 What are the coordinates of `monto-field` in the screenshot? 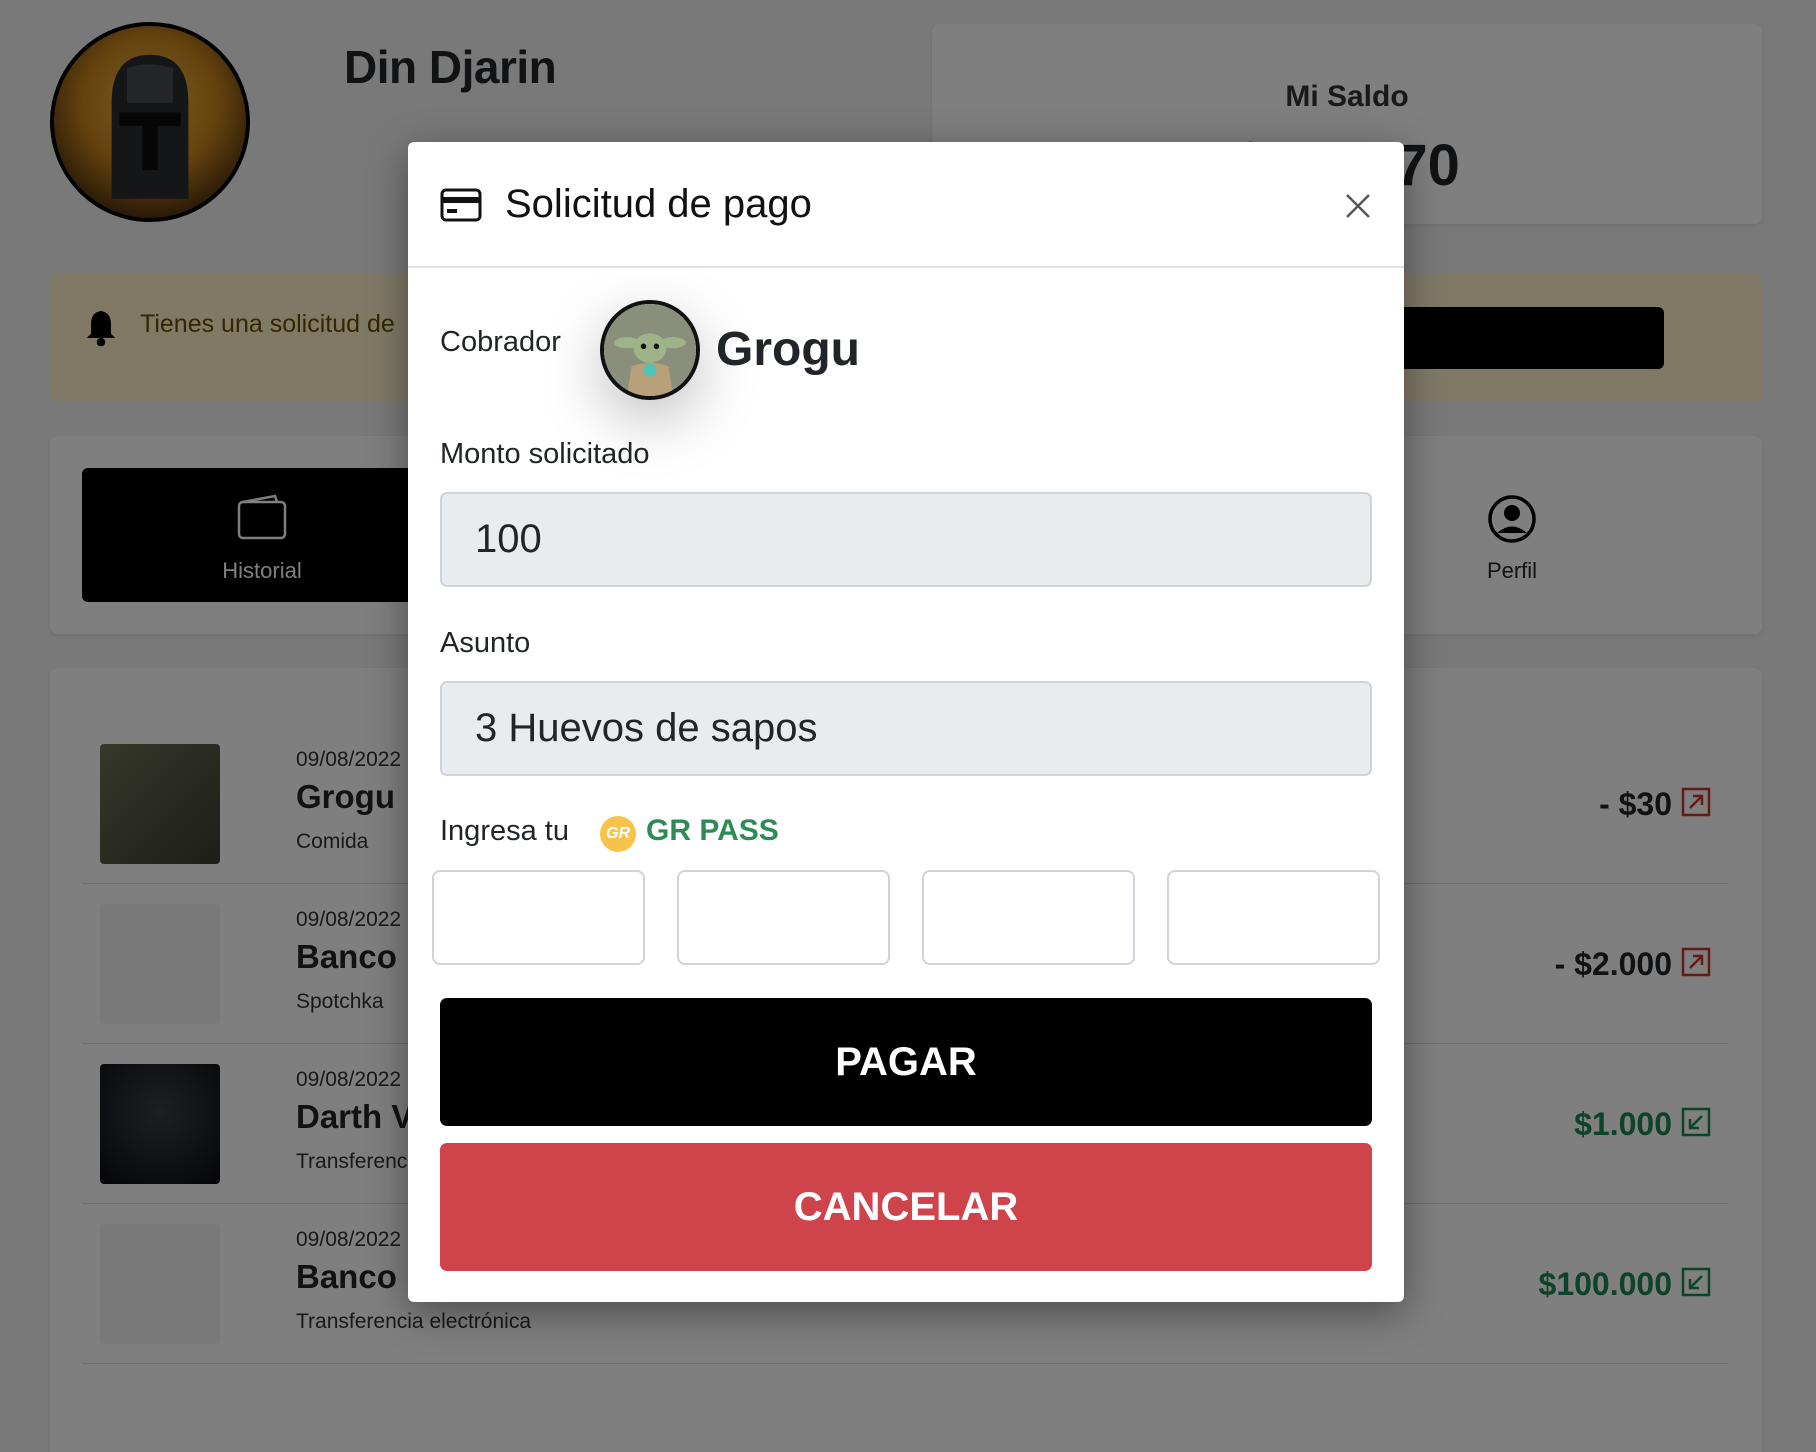 It's located at (906, 539).